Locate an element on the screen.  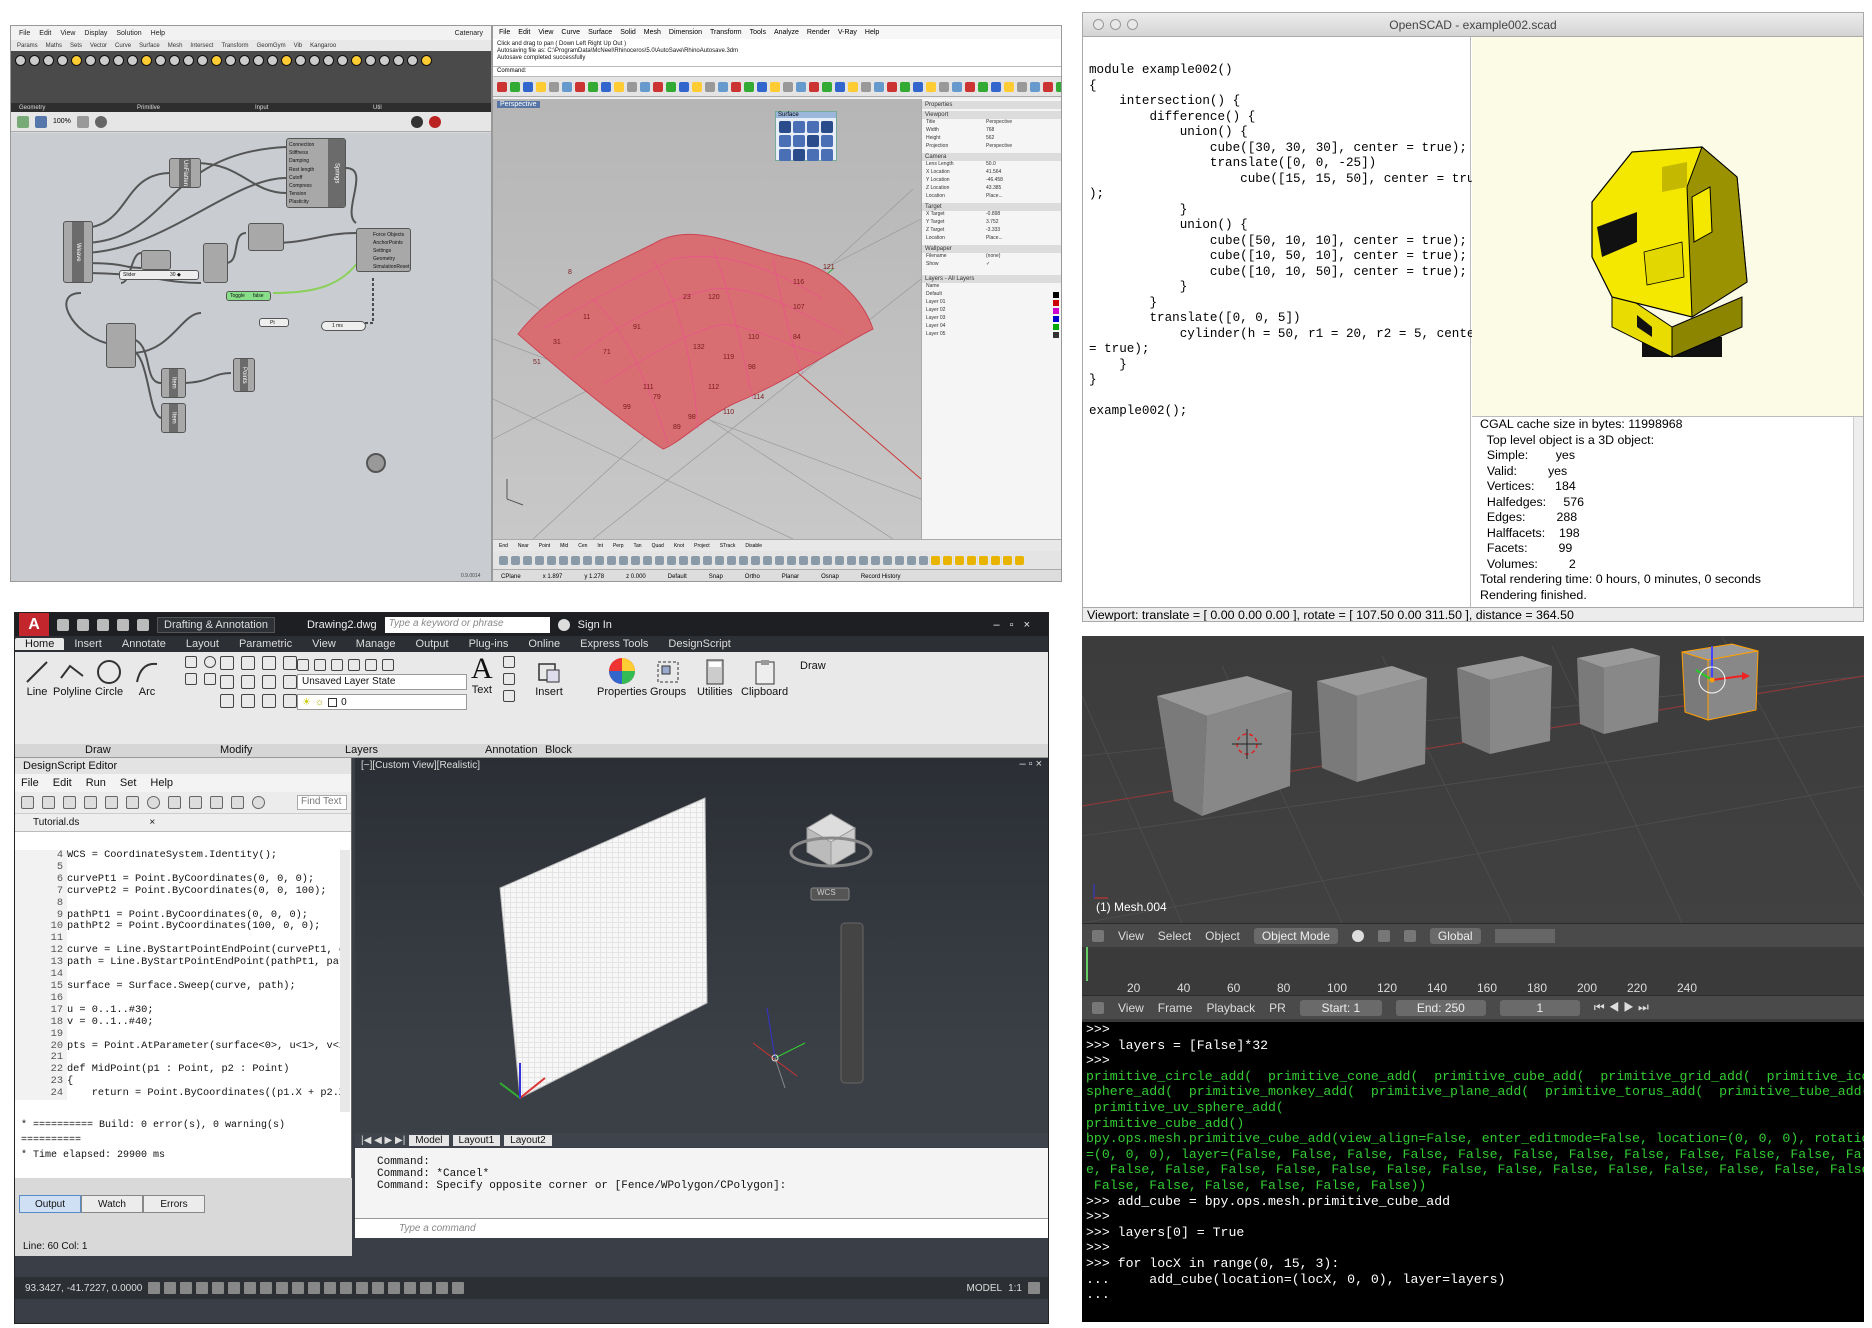
pivot-icon is located at coordinates (1383, 935).